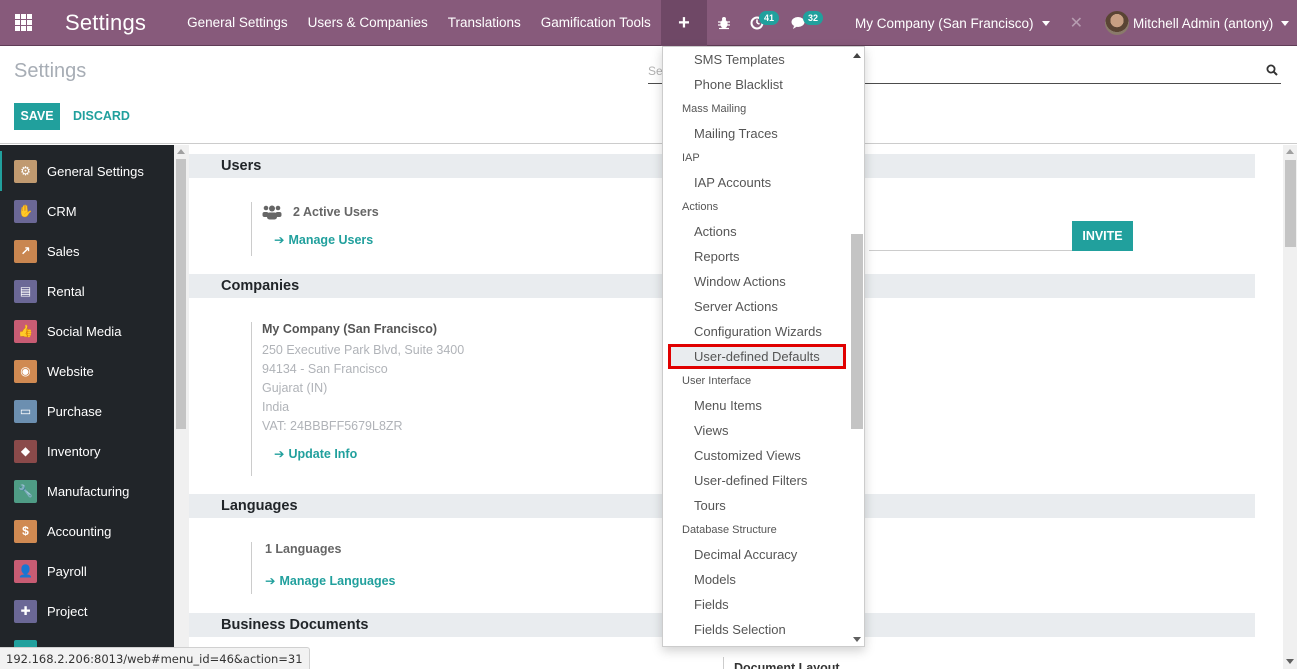 The width and height of the screenshot is (1297, 669). I want to click on dropdown-section-header: User Interface, so click(717, 381).